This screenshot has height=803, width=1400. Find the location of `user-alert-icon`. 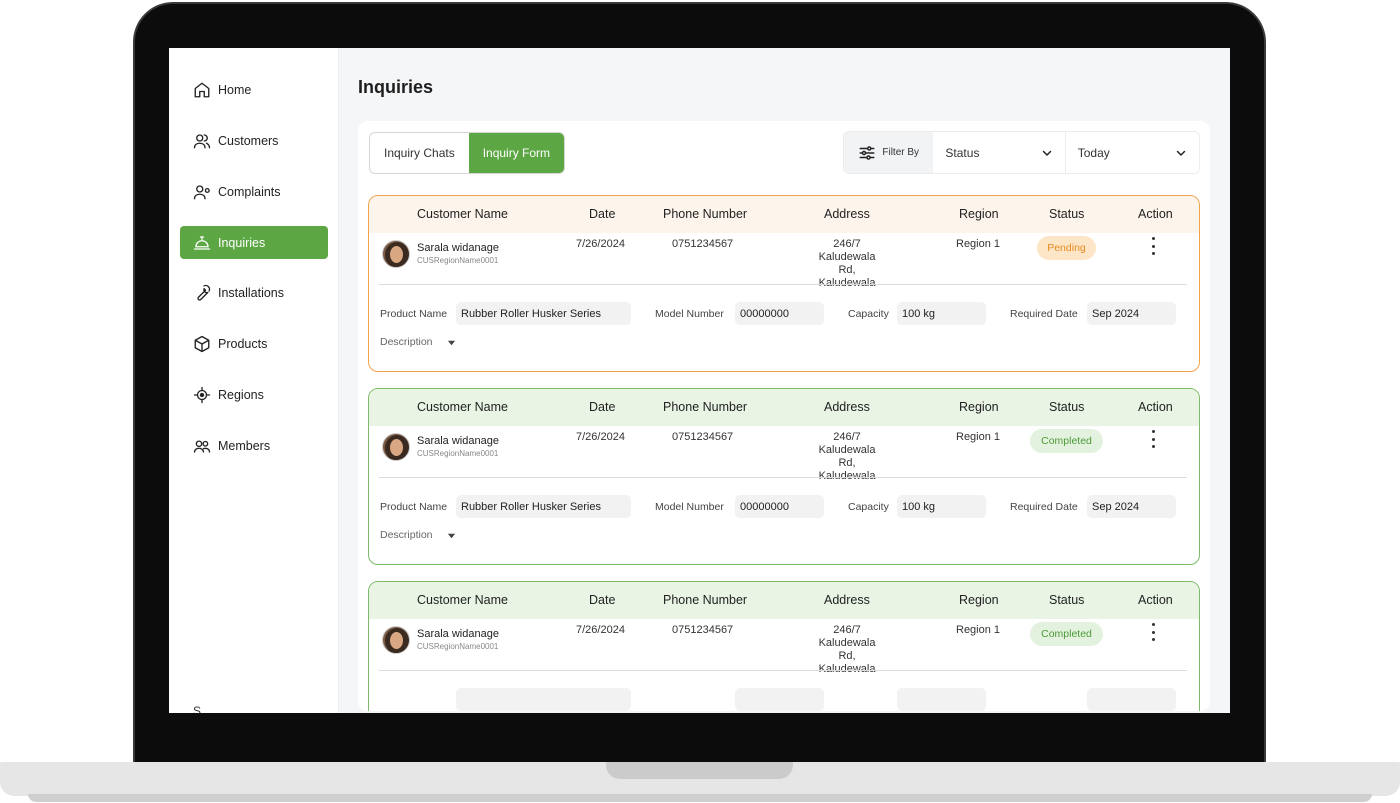

user-alert-icon is located at coordinates (202, 192).